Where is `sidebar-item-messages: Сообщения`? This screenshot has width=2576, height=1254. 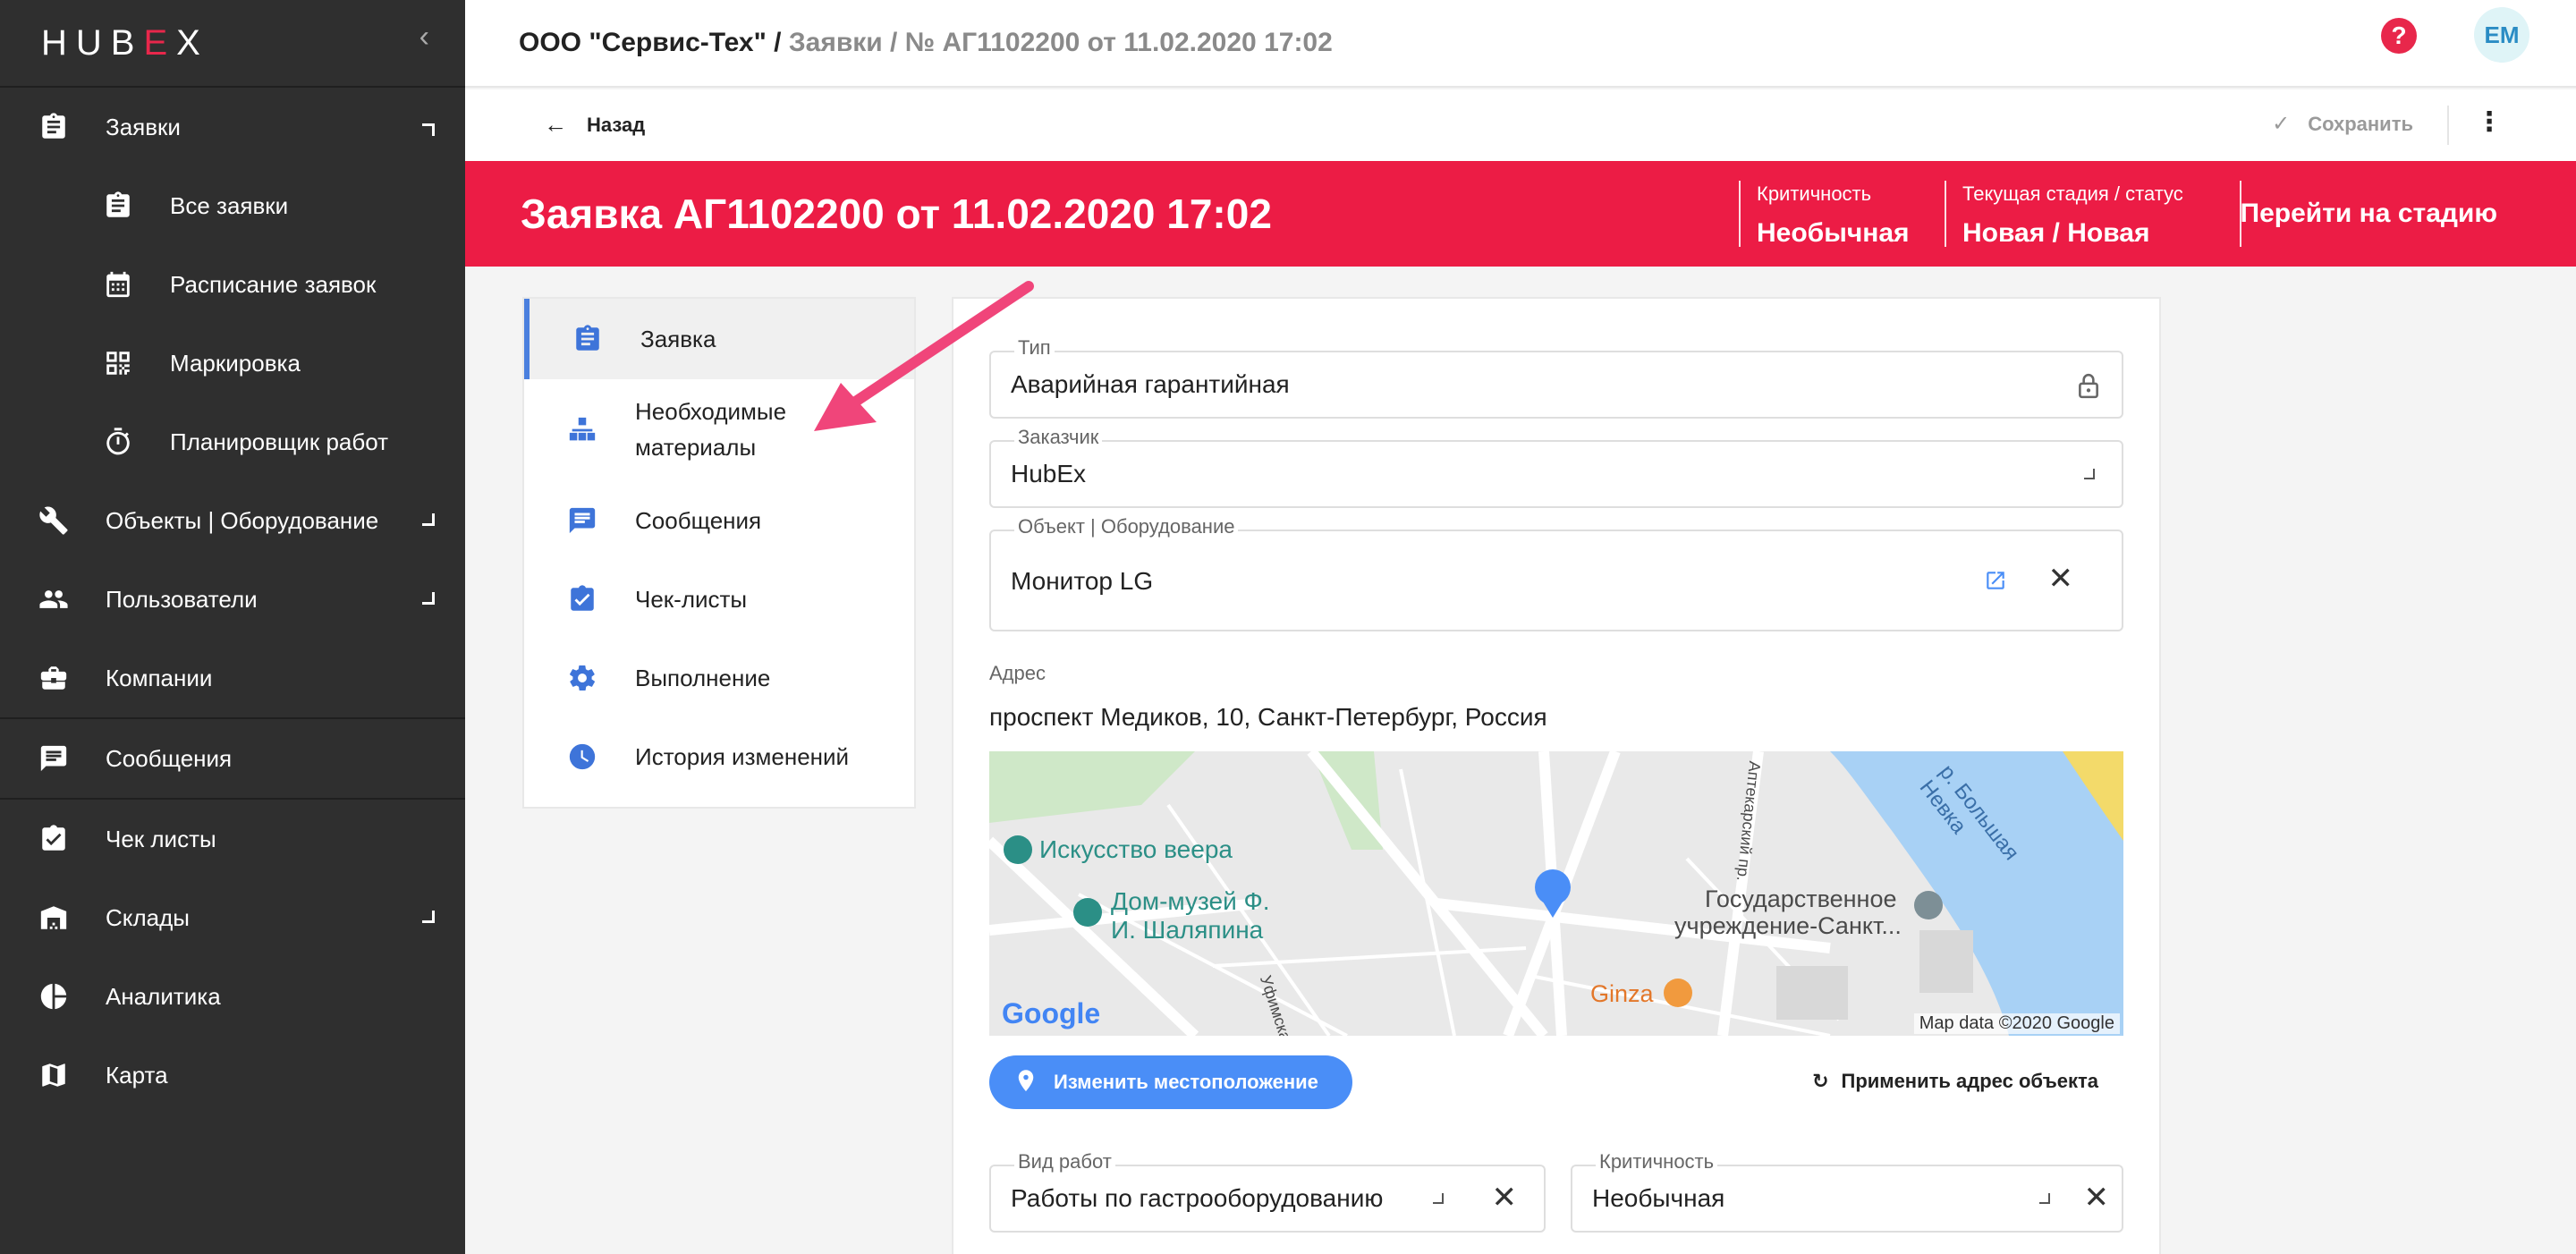 sidebar-item-messages: Сообщения is located at coordinates (232, 758).